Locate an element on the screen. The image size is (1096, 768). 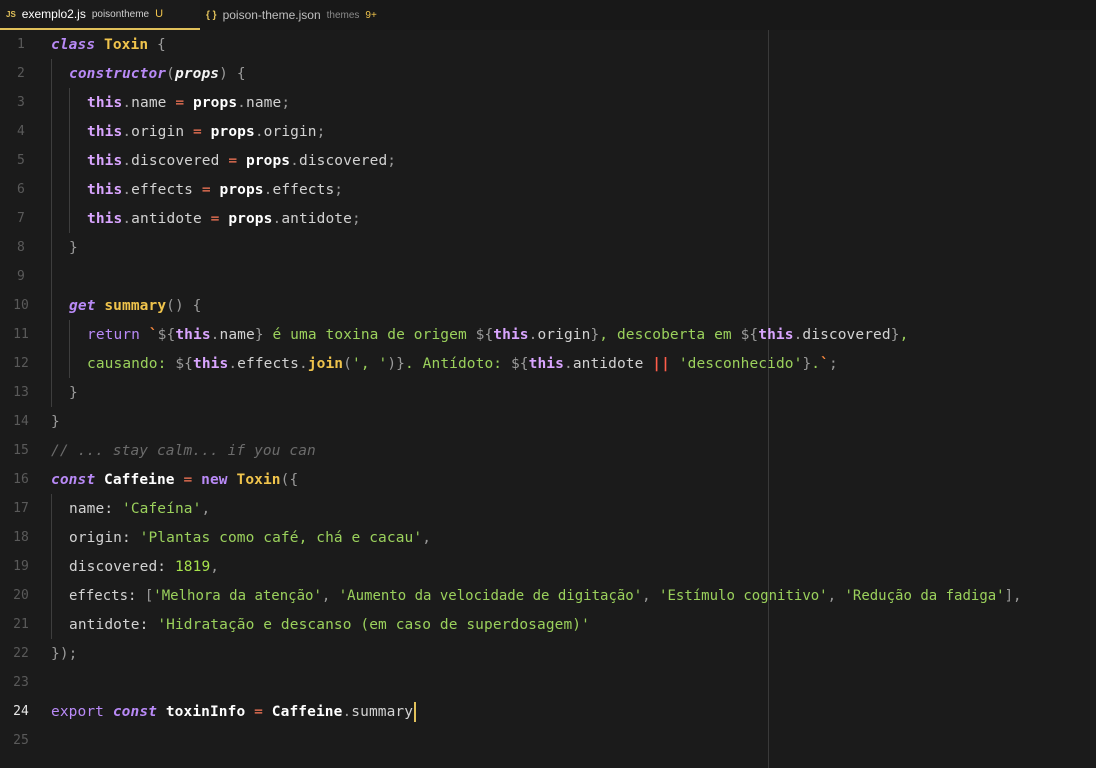
code-line: 3 this. name = props. name; is located at coordinates (548, 102).